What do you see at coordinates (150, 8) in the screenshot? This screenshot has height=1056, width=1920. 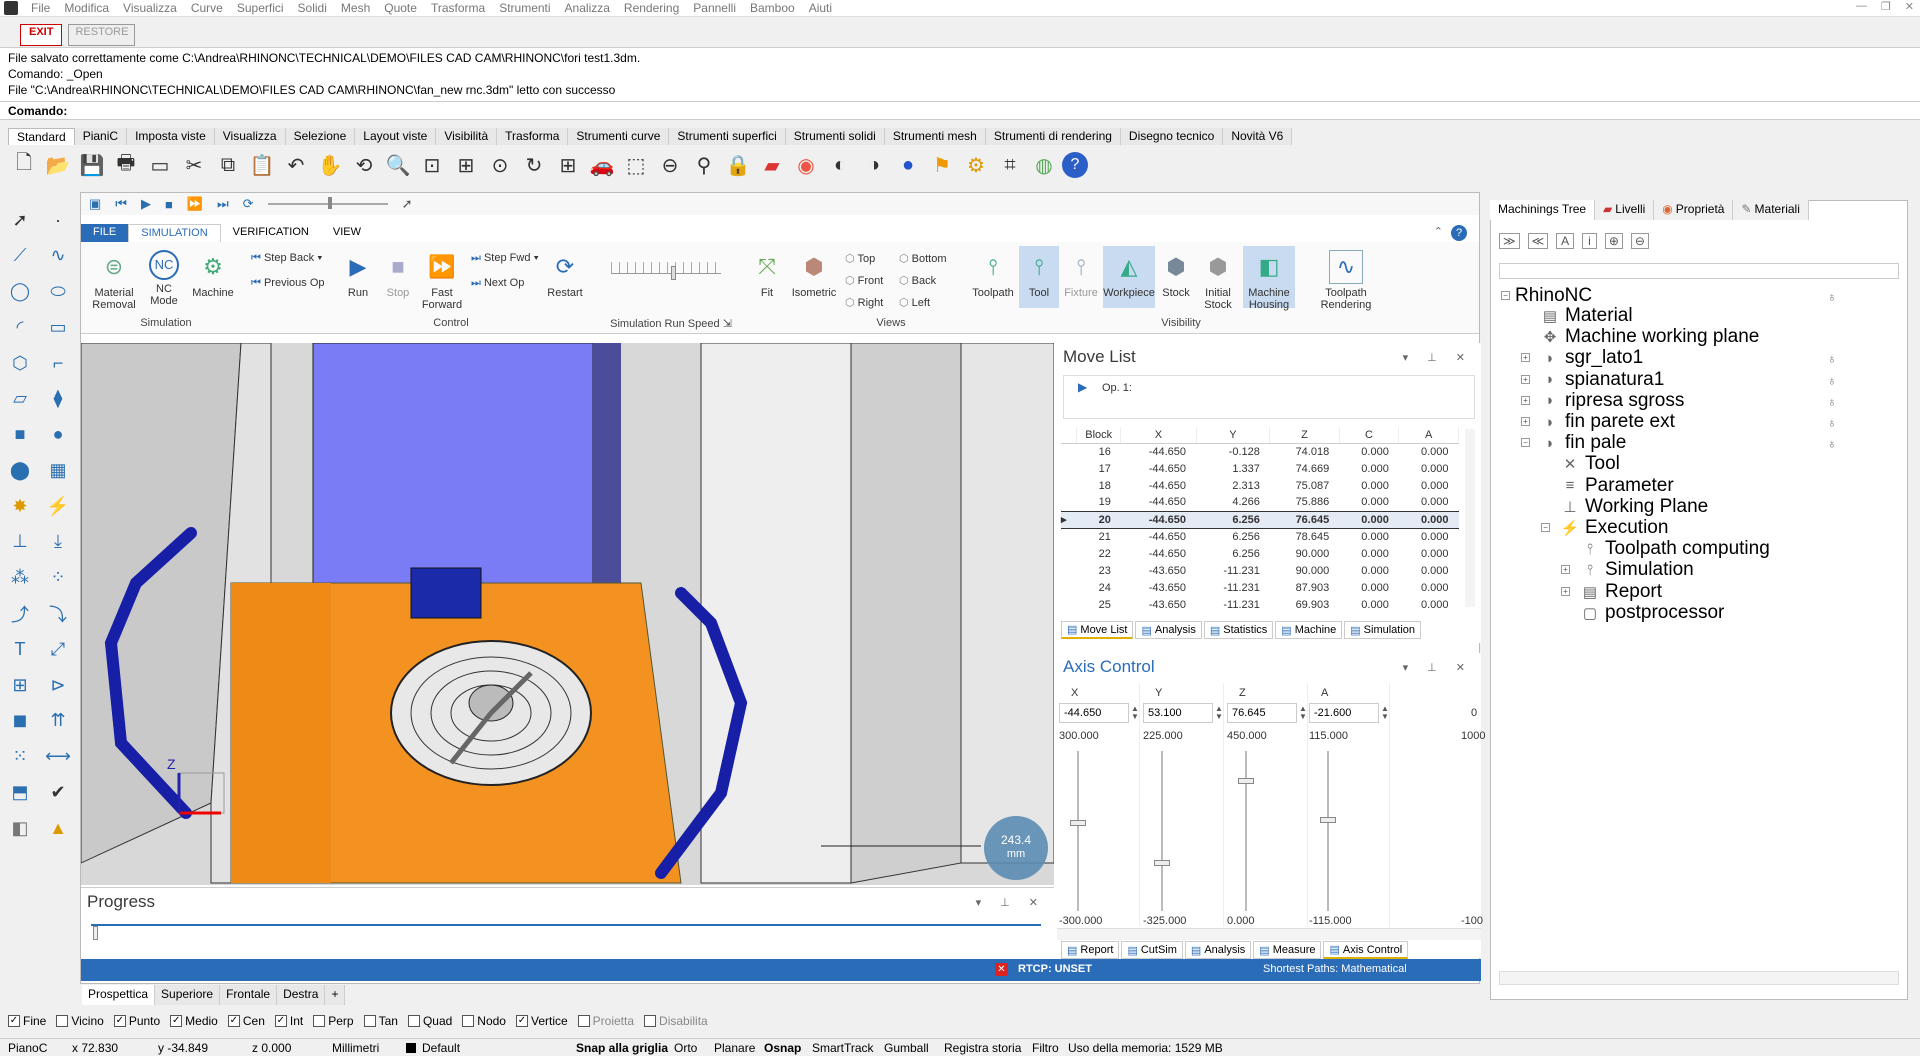 I see `menu-item: Visualizza` at bounding box center [150, 8].